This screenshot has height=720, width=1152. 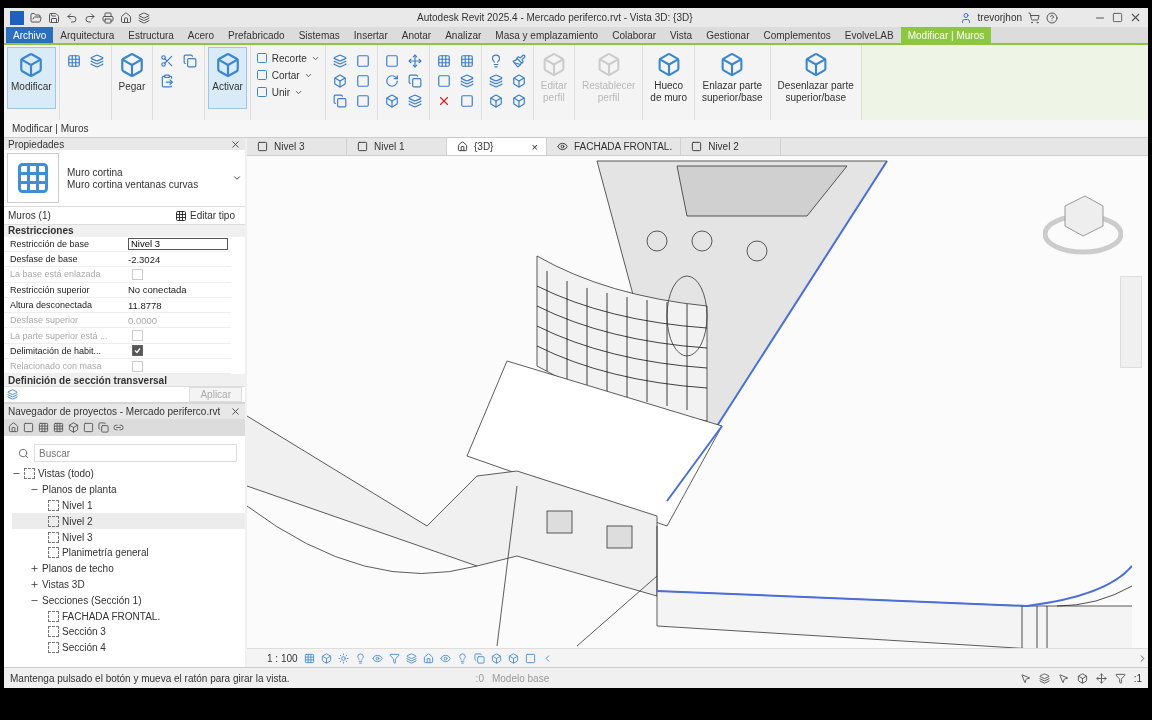 What do you see at coordinates (50, 244) in the screenshot?
I see `property-label: Restricción de base` at bounding box center [50, 244].